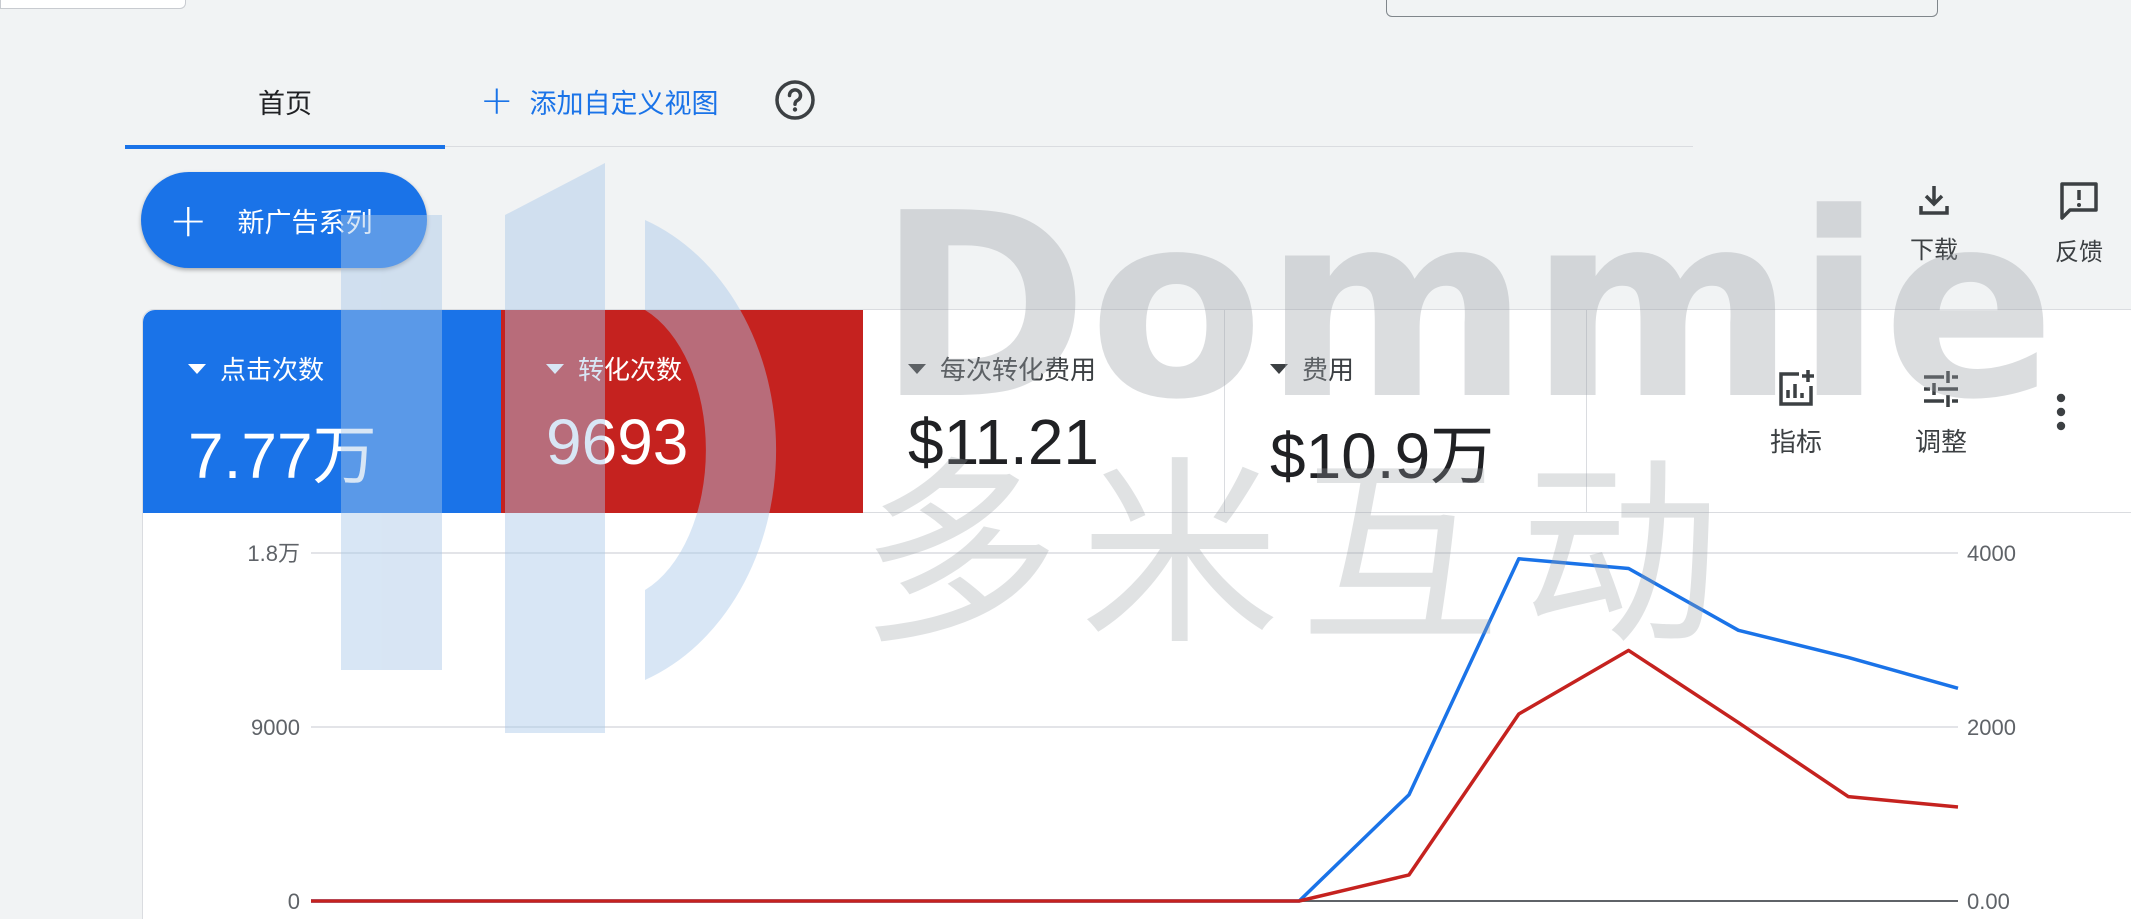 The width and height of the screenshot is (2131, 919). I want to click on y-left-tick-label: 1.8万, so click(273, 553).